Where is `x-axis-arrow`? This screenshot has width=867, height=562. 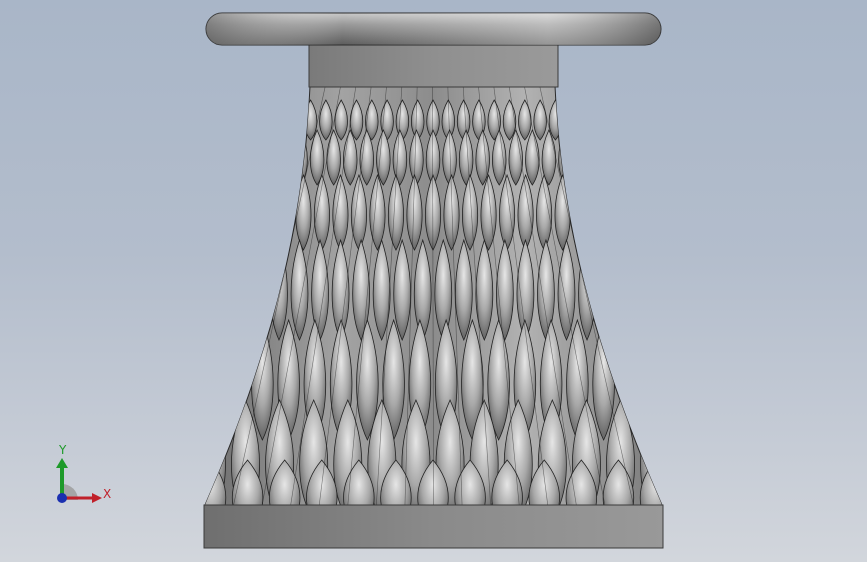
x-axis-arrow is located at coordinates (97, 498).